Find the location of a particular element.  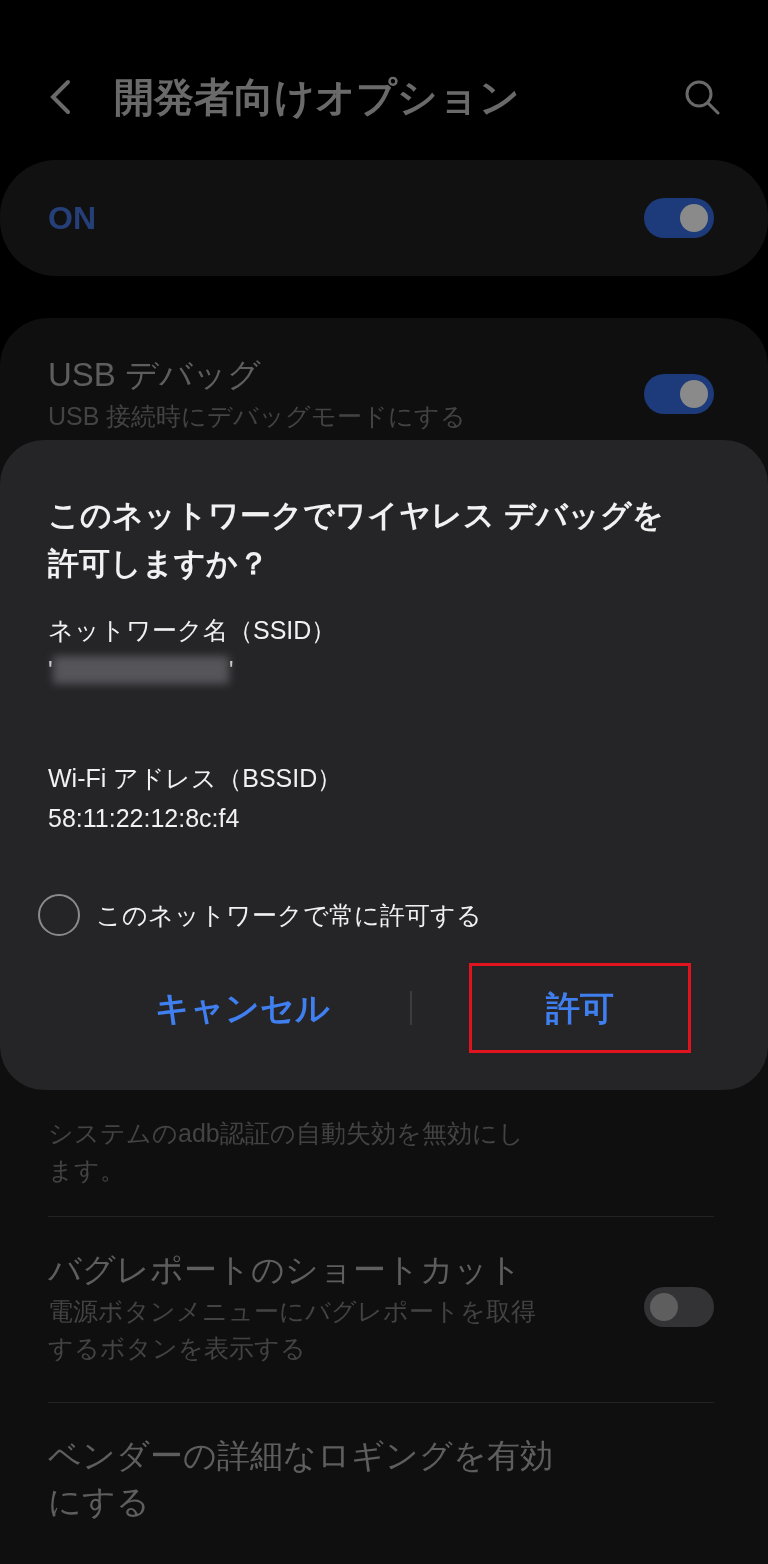

allow-button: 許可 is located at coordinates (580, 1008).